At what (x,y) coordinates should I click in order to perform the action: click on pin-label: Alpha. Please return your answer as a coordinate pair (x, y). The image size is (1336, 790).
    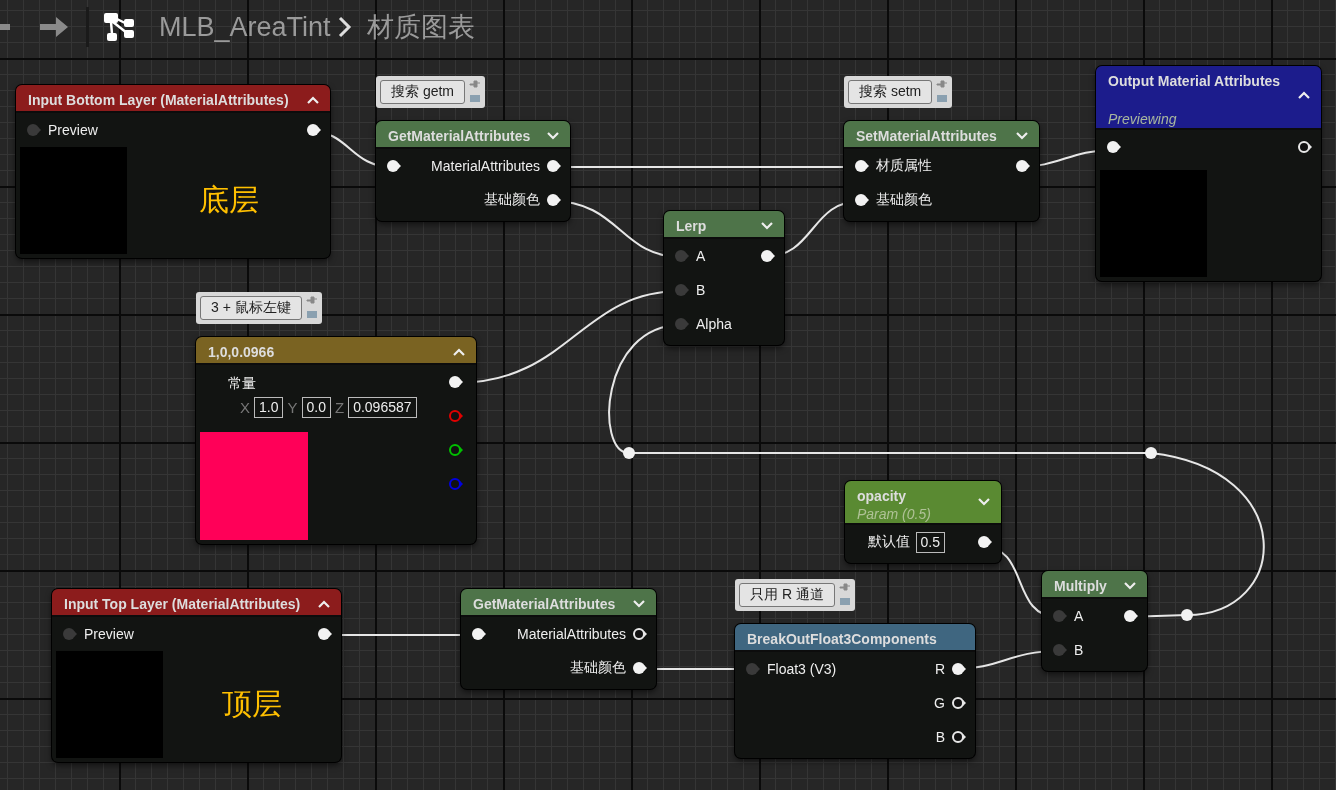
    Looking at the image, I should click on (714, 324).